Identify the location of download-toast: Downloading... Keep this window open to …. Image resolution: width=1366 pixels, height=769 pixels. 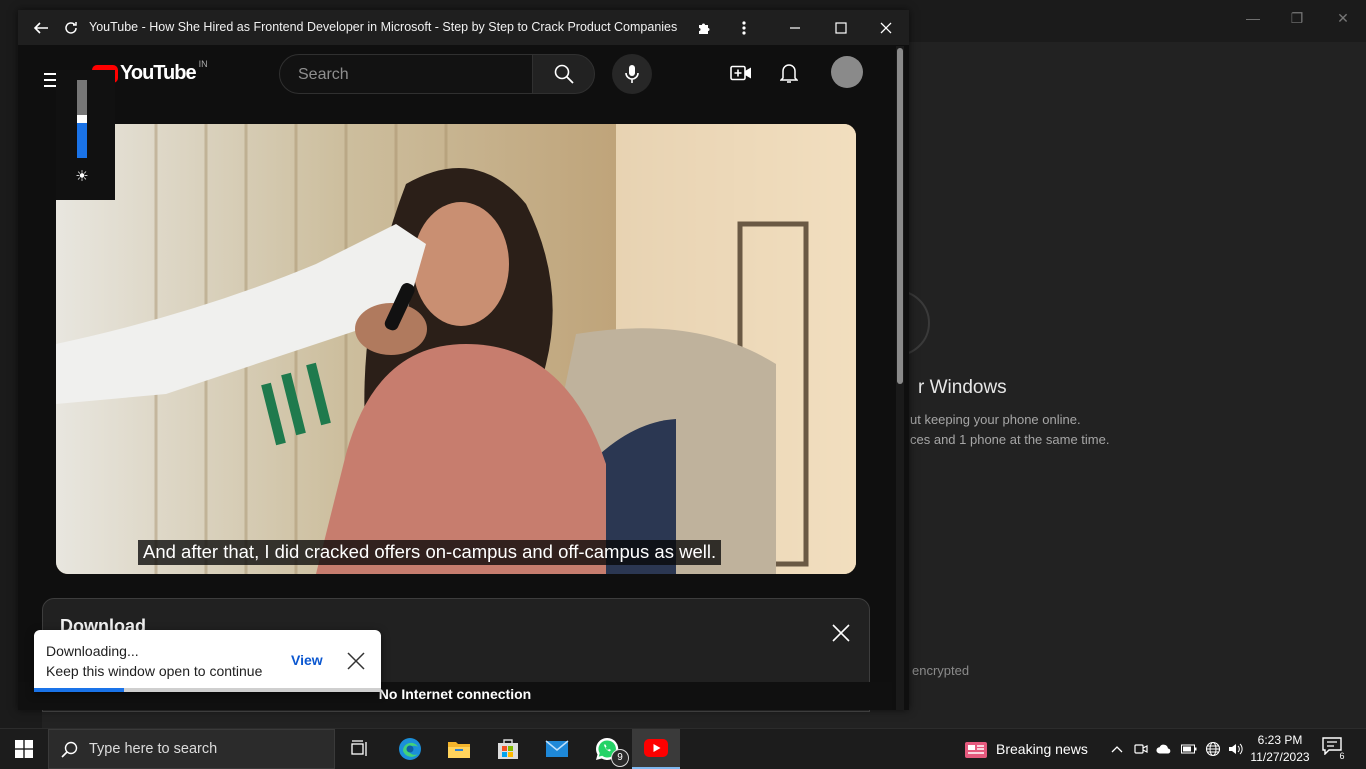
(207, 661).